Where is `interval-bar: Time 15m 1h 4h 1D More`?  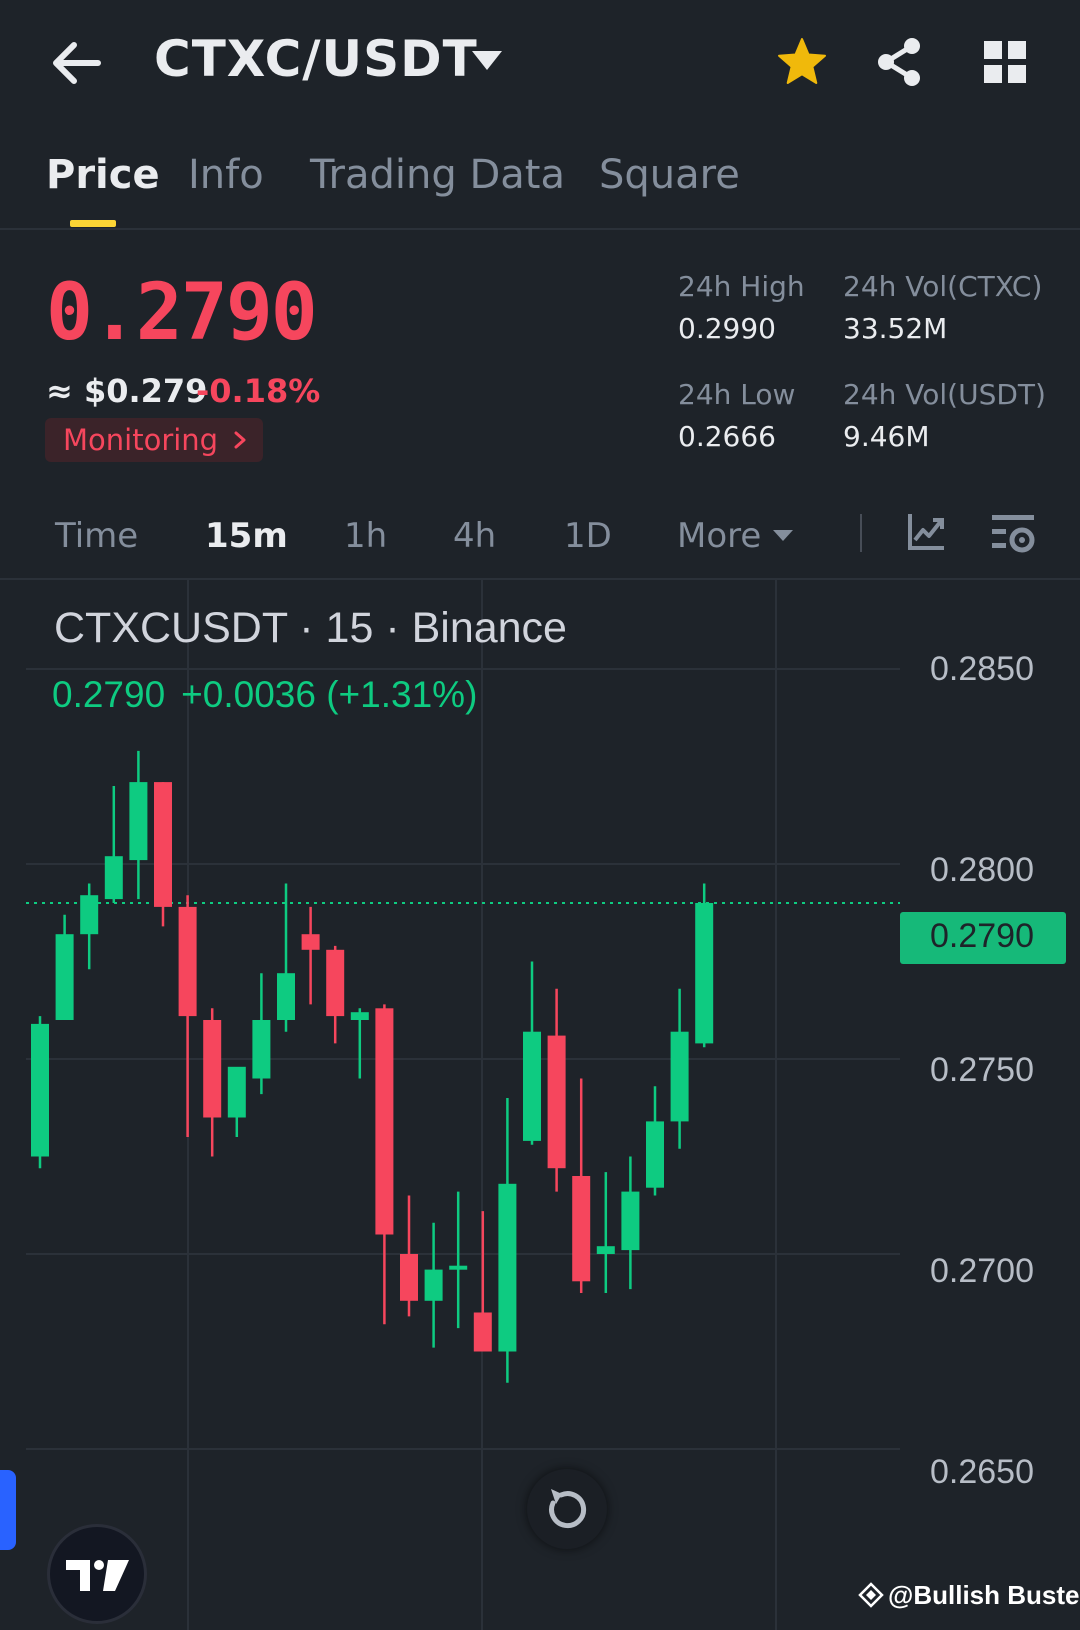
interval-bar: Time 15m 1h 4h 1D More is located at coordinates (540, 540).